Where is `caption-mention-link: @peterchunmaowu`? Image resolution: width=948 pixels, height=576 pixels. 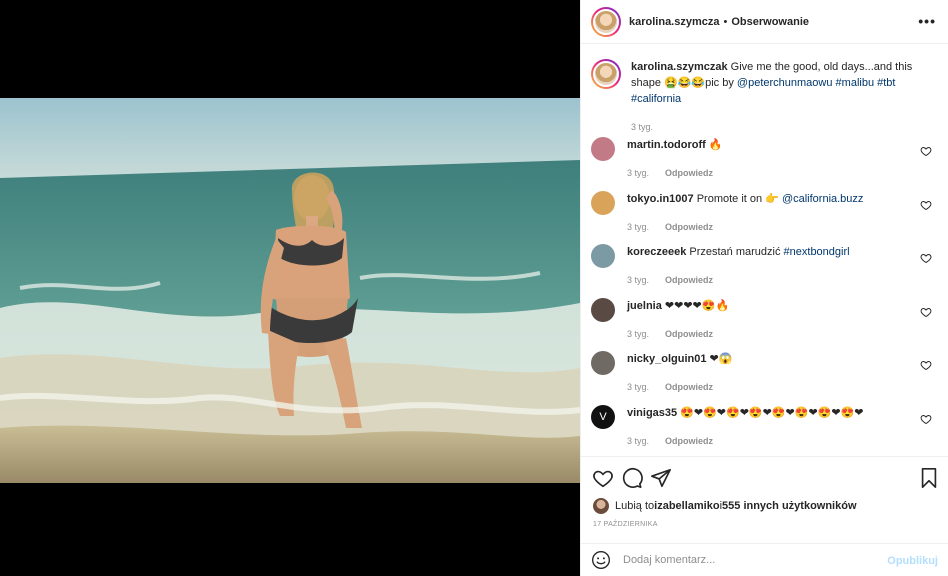 caption-mention-link: @peterchunmaowu is located at coordinates (785, 83).